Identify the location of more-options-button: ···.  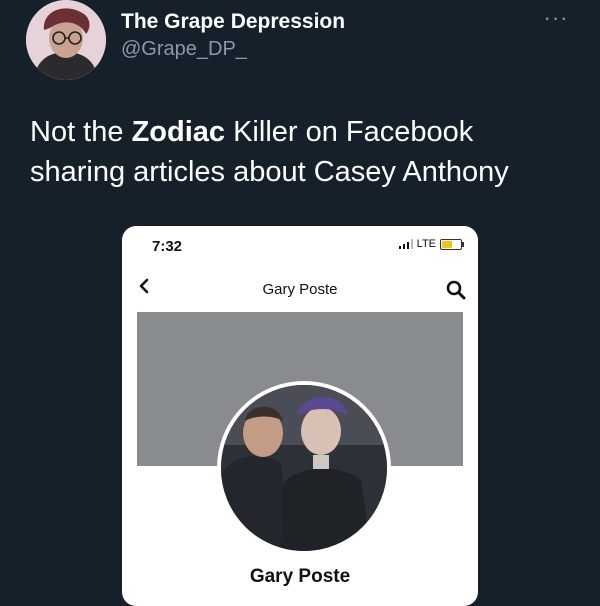
(556, 17).